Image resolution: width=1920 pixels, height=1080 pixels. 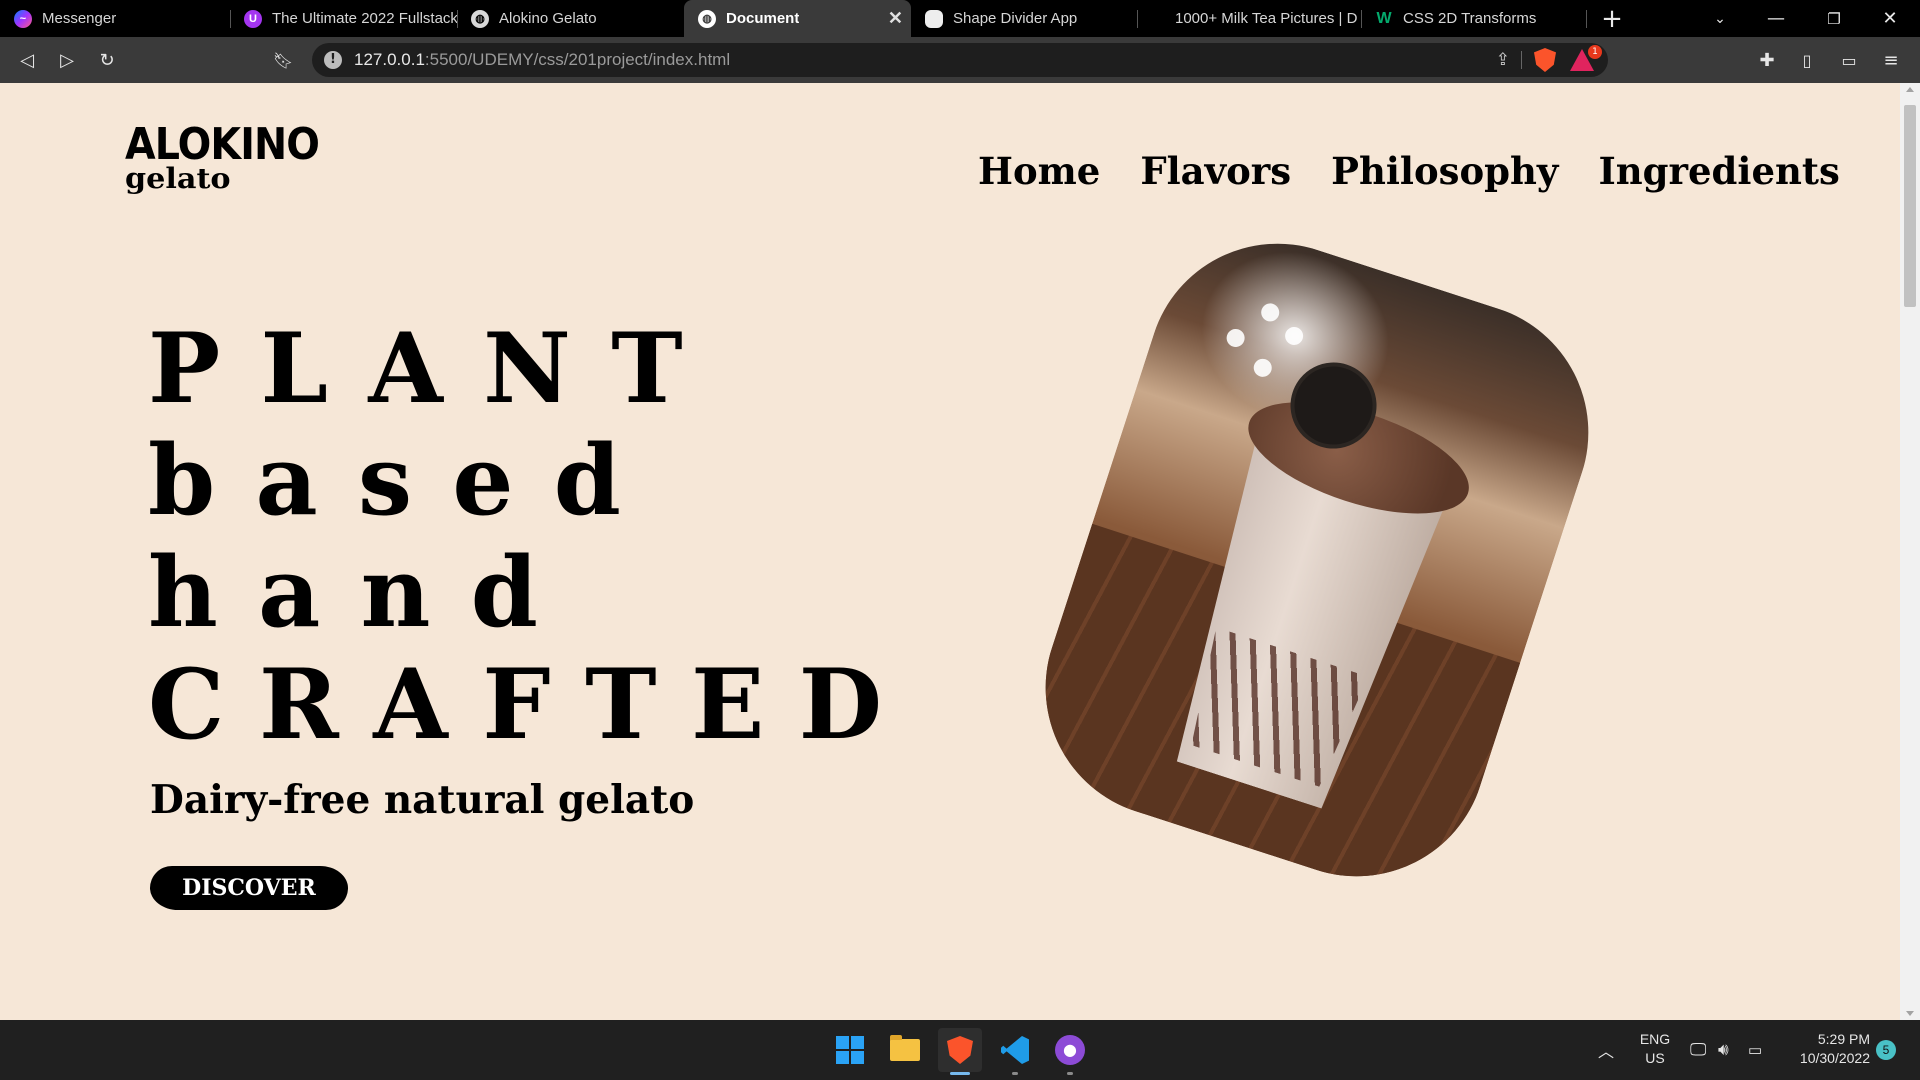 What do you see at coordinates (1755, 1050) in the screenshot?
I see `battery-icon: ▭` at bounding box center [1755, 1050].